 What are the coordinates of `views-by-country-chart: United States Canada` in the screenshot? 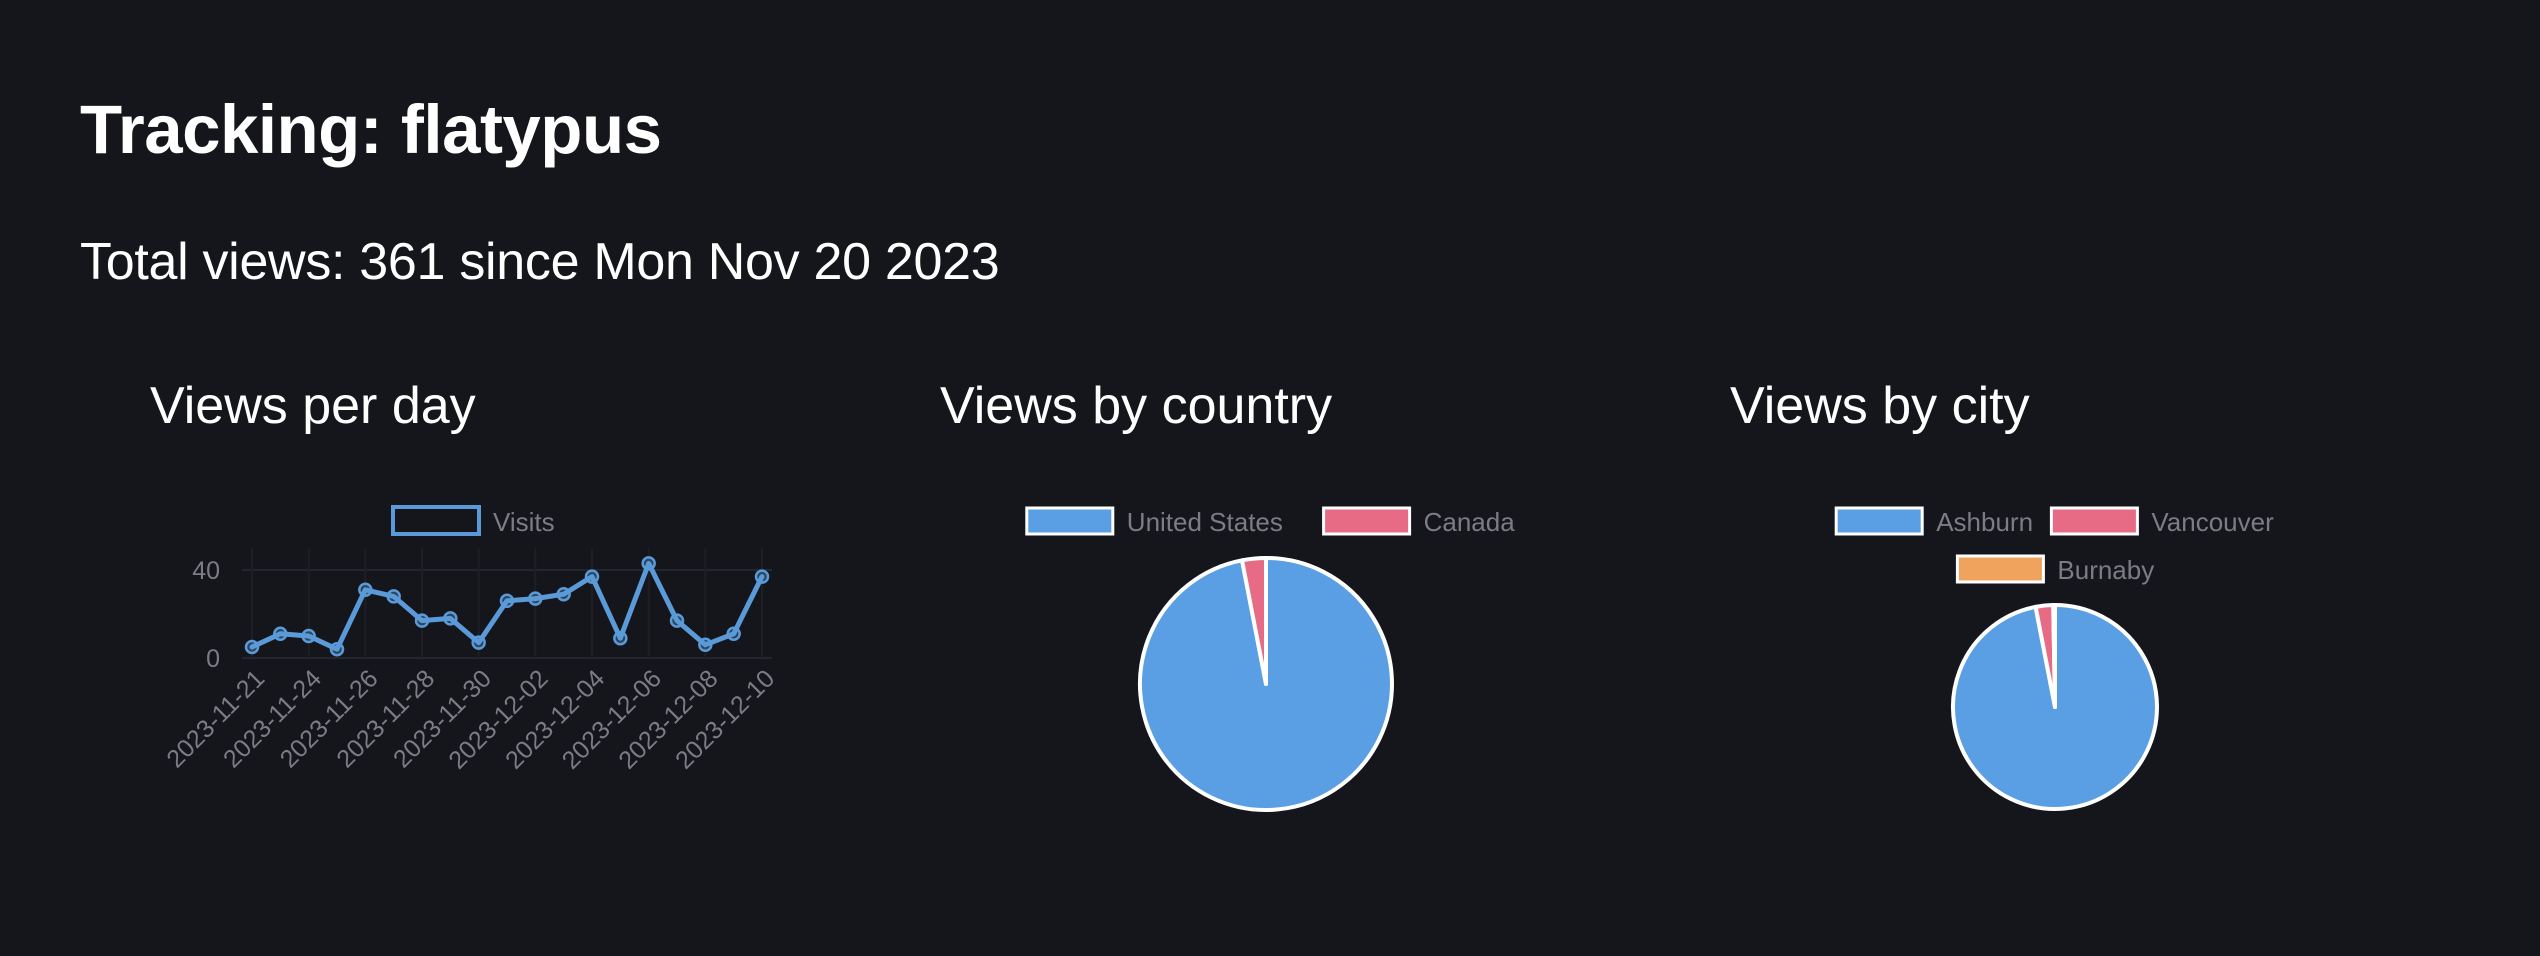 It's located at (1270, 659).